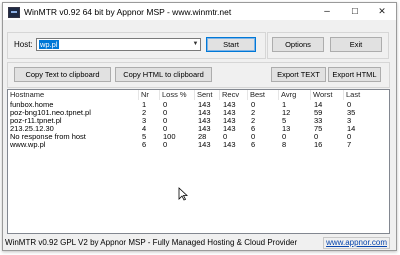  I want to click on chevron-down-icon: ▼, so click(195, 44).